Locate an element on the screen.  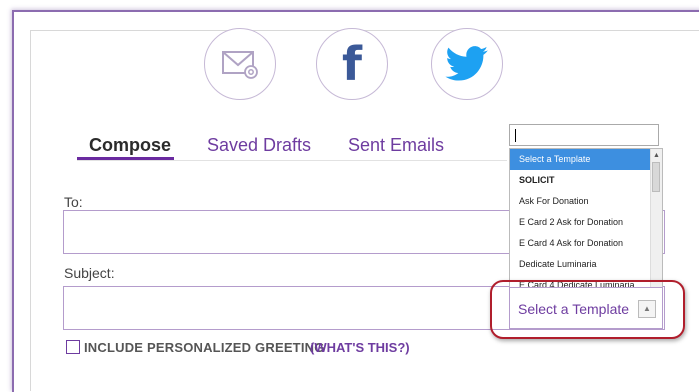
template-option: Ask For Donation is located at coordinates (581, 201).